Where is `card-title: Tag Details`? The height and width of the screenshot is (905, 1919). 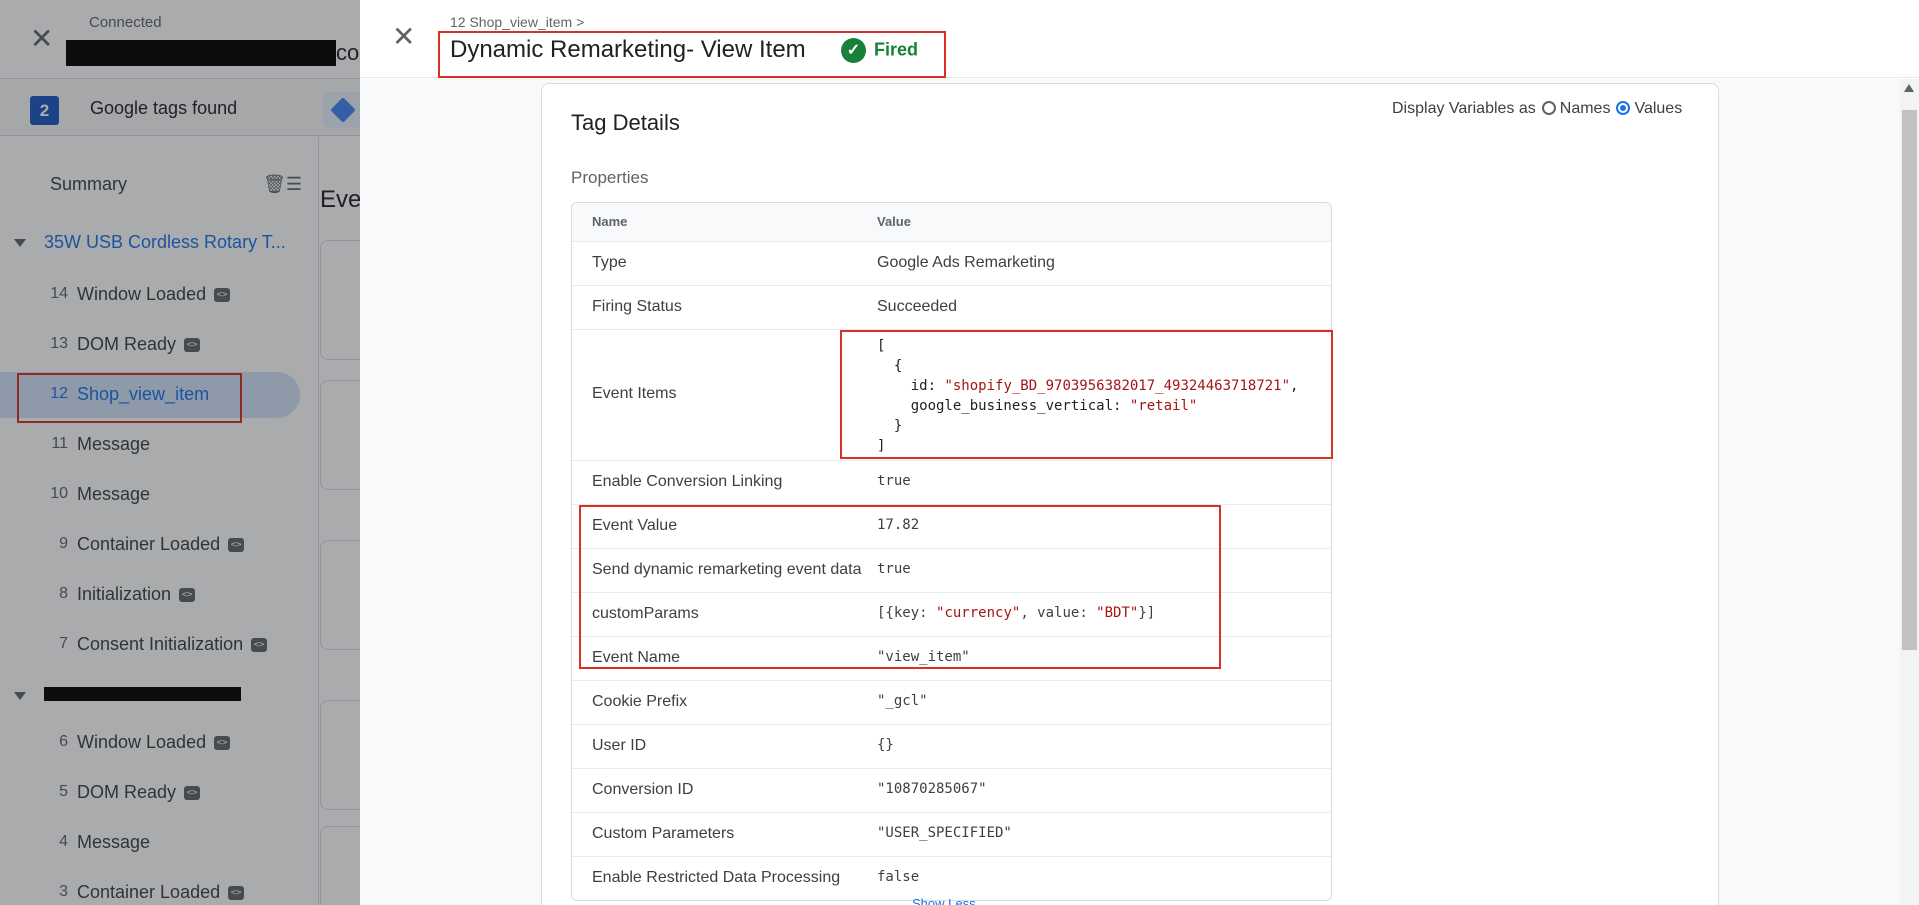
card-title: Tag Details is located at coordinates (625, 122).